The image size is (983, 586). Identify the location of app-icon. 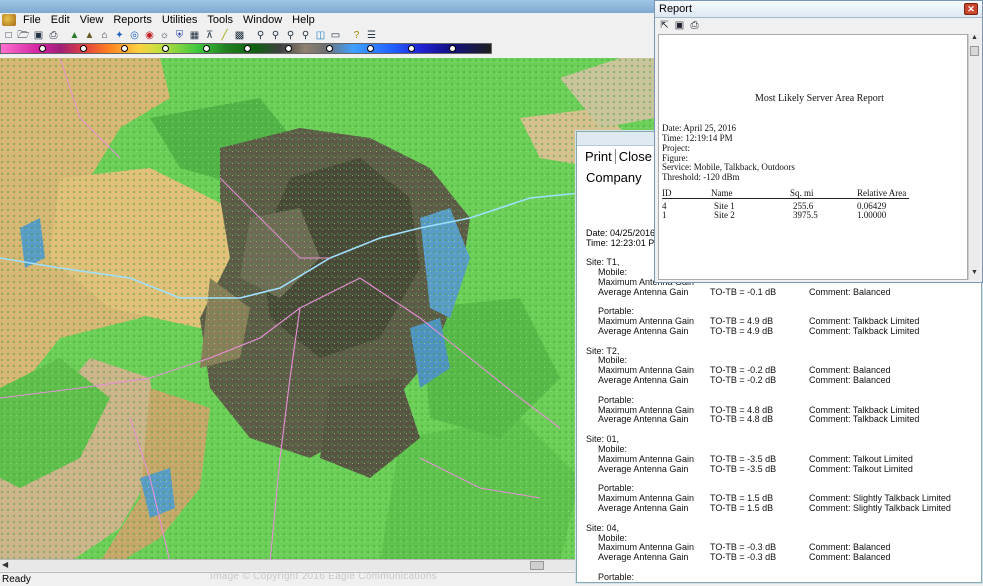
(9, 20).